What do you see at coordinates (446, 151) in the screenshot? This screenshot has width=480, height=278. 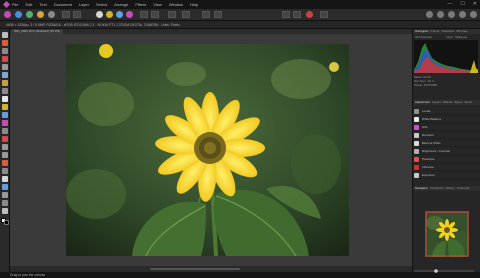 I see `adjustment-item: Brightness / Contrast` at bounding box center [446, 151].